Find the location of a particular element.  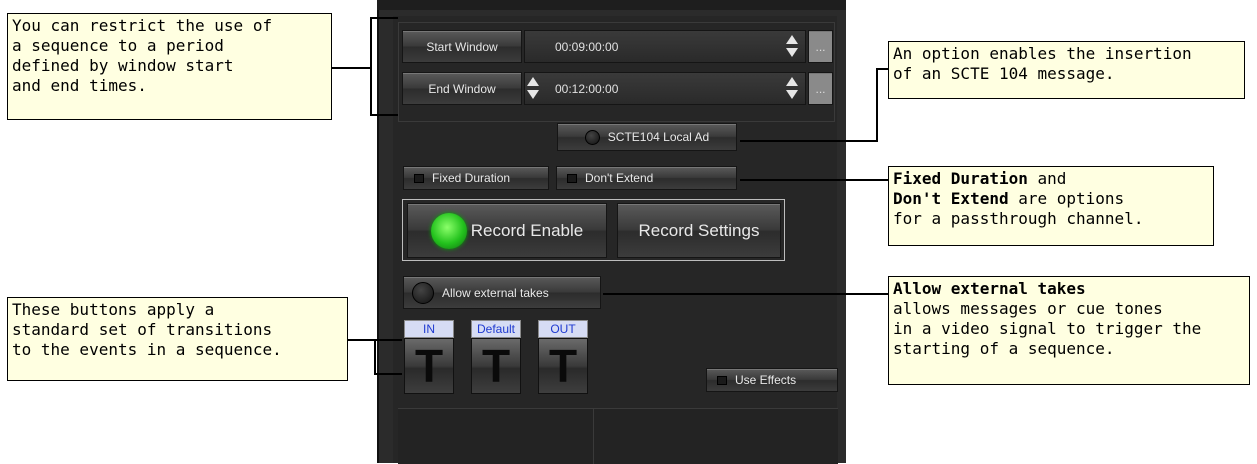

callout-line: These buttons apply a is located at coordinates (113, 309).